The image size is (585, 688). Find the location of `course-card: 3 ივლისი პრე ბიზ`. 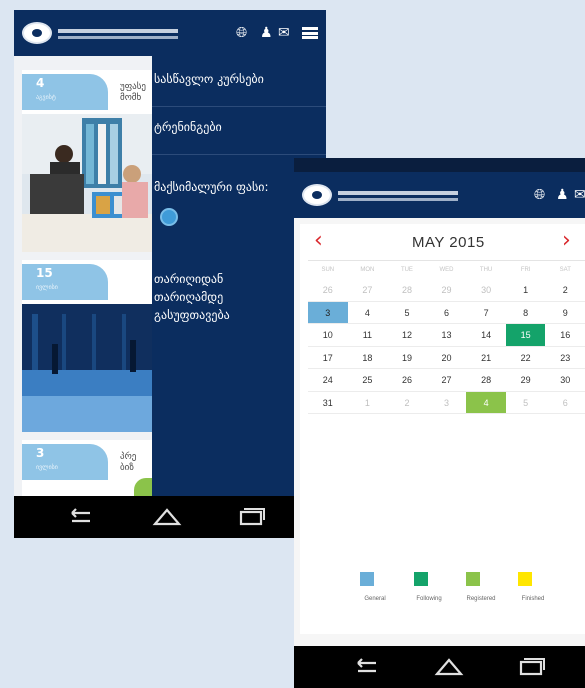

course-card: 3 ივლისი პრე ბიზ is located at coordinates (88, 471).